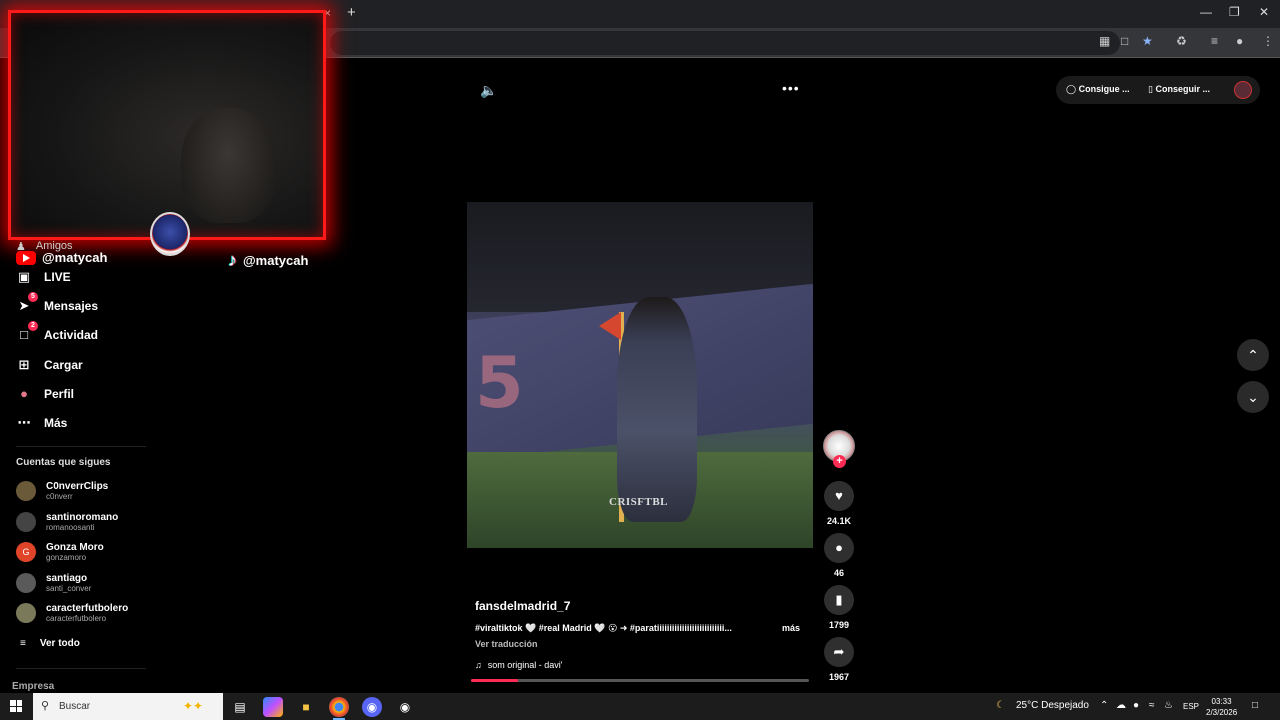 This screenshot has height=720, width=1280. Describe the element at coordinates (1168, 705) in the screenshot. I see `speaker-icon: ♨` at that location.